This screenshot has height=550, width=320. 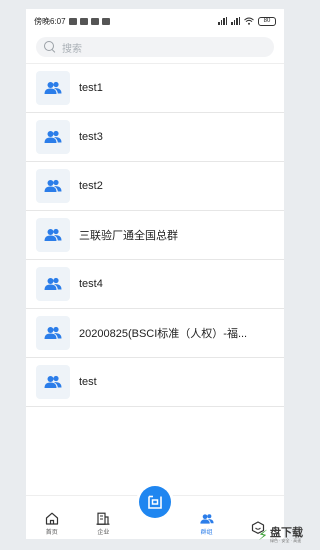 I want to click on group-name: 三联验厂通全国总群, so click(x=128, y=236).